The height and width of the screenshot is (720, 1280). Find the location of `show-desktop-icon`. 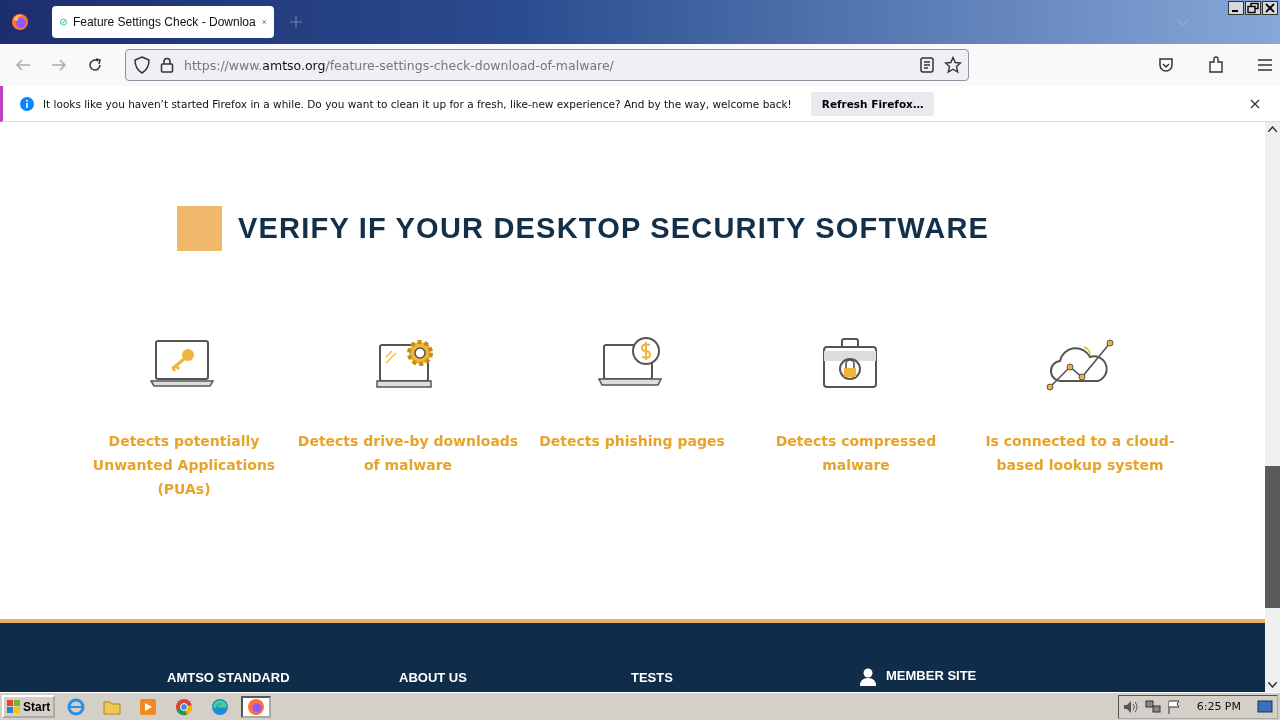

show-desktop-icon is located at coordinates (1265, 706).